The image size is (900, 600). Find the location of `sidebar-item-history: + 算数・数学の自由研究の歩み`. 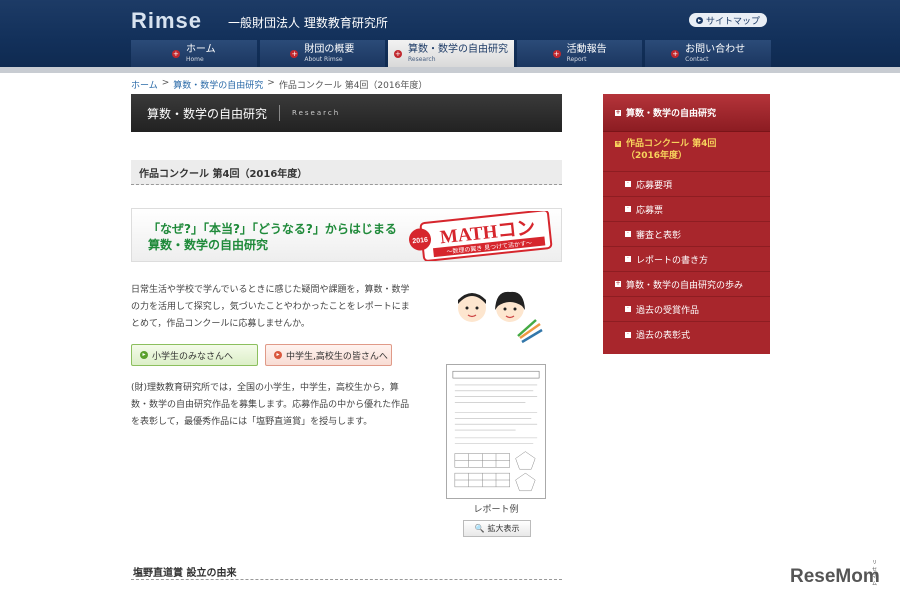

sidebar-item-history: + 算数・数学の自由研究の歩み is located at coordinates (686, 284).